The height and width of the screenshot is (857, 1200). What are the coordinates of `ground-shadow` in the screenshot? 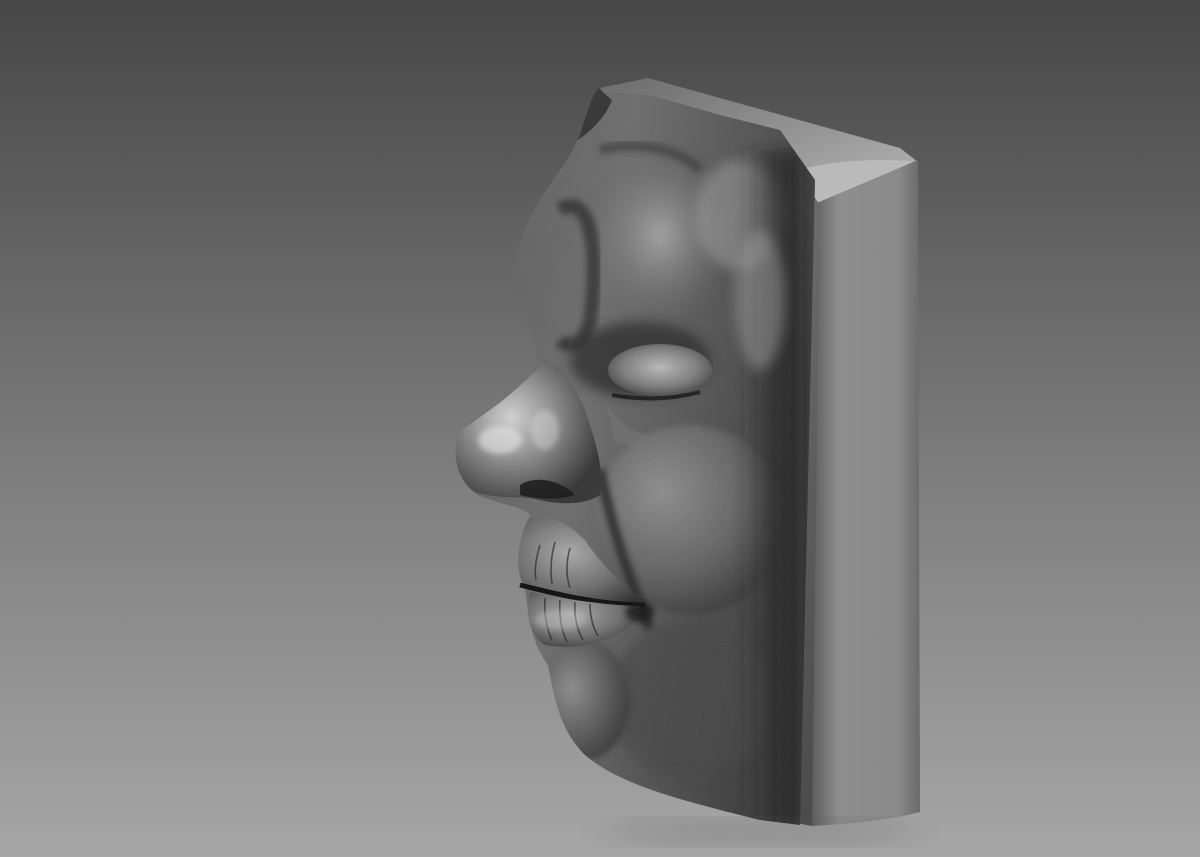 It's located at (760, 832).